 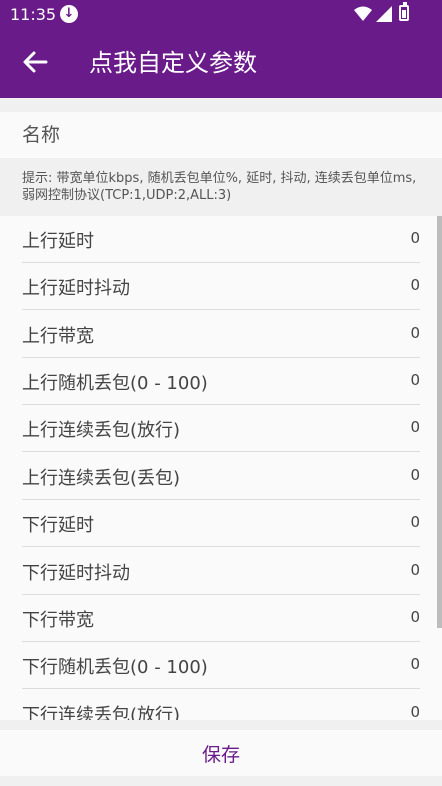 What do you see at coordinates (221, 705) in the screenshot?
I see `param-row-downlink-burst-pass: 下行连续丢包(放行) 0` at bounding box center [221, 705].